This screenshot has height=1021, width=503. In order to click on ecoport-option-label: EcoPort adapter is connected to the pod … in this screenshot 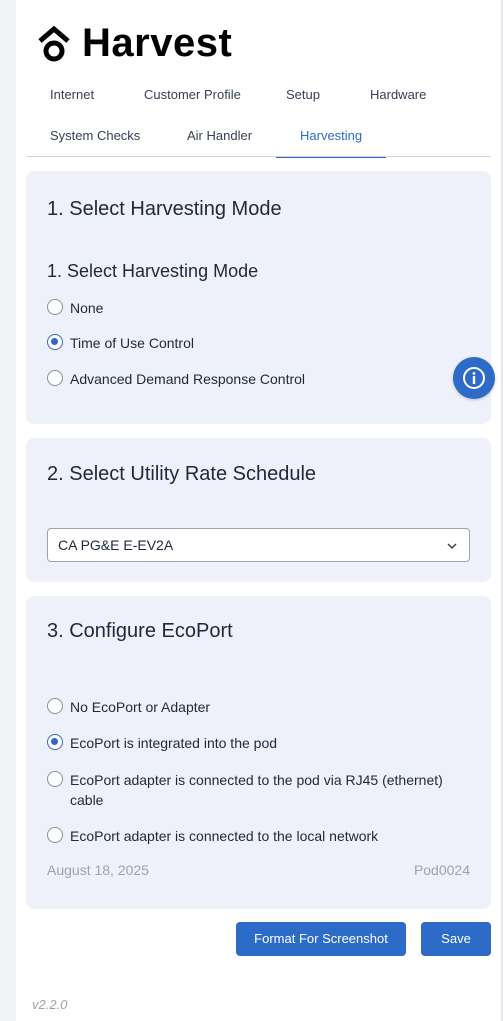, I will do `click(256, 790)`.